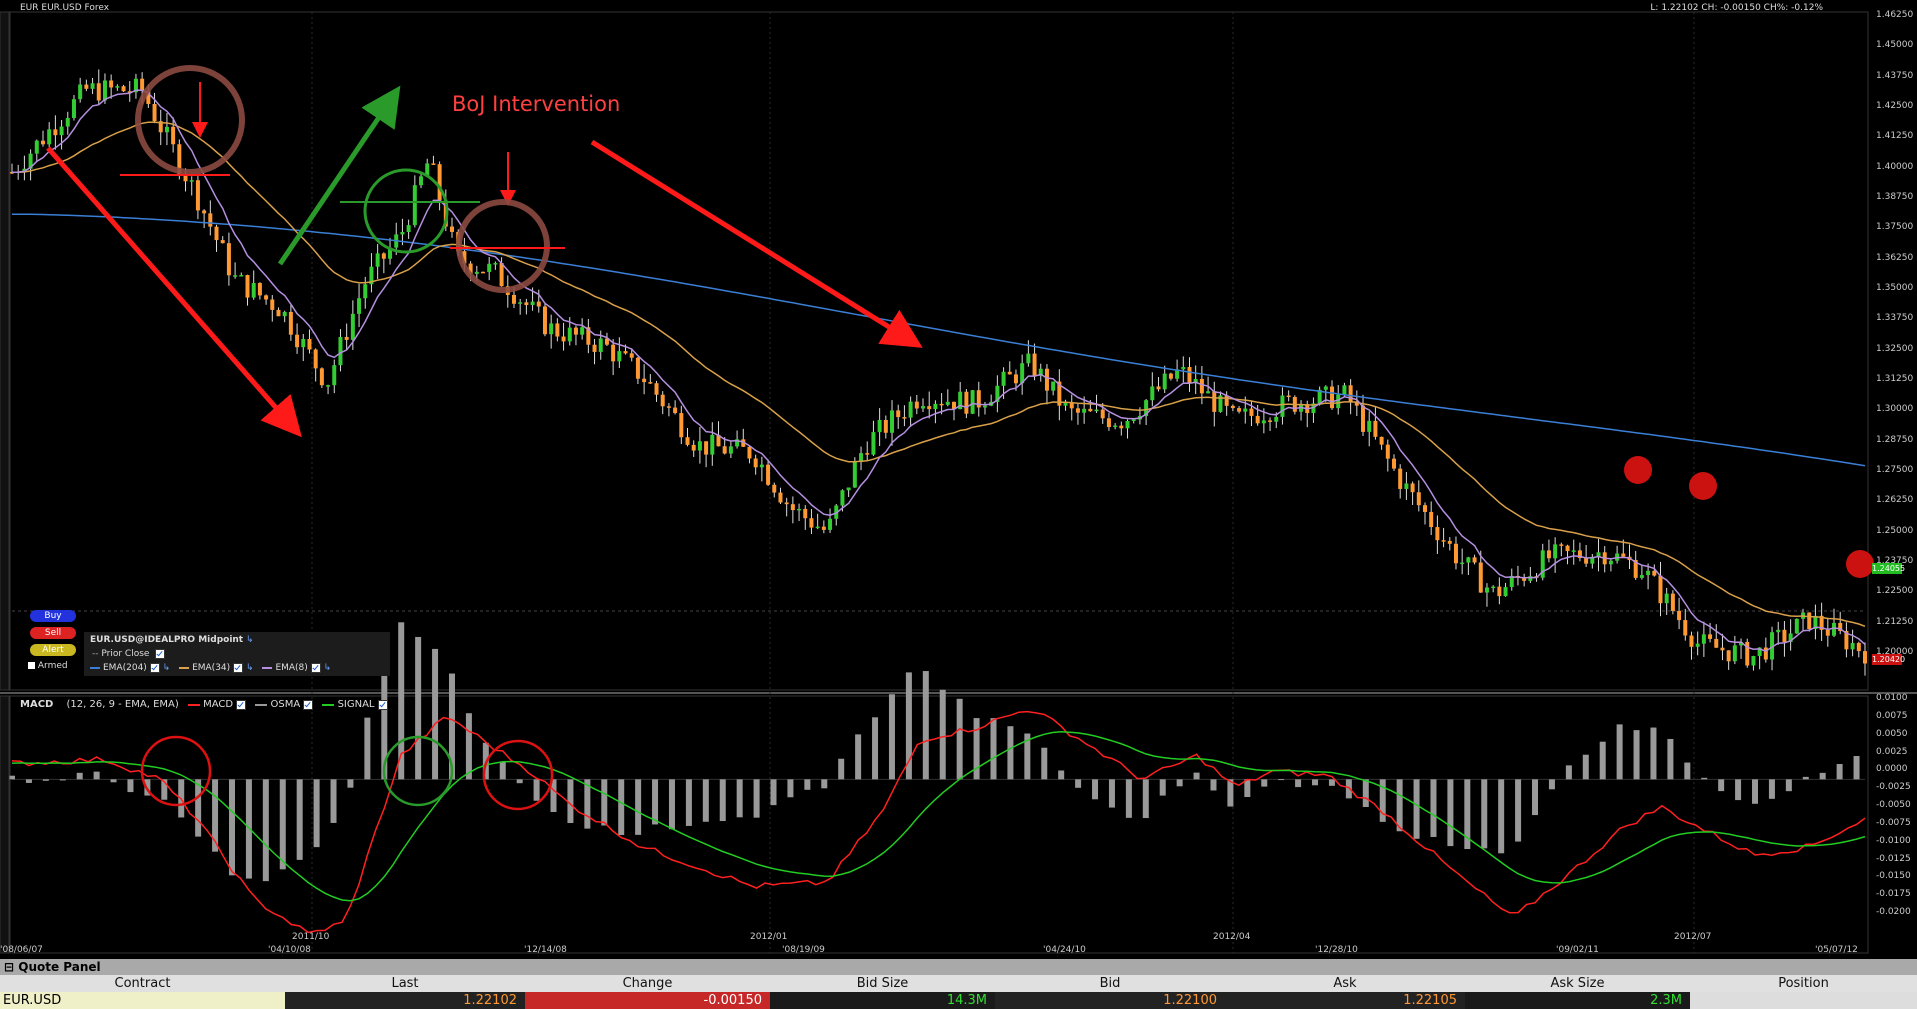 The width and height of the screenshot is (1917, 1009). What do you see at coordinates (31, 665) in the screenshot?
I see `armed-checkbox` at bounding box center [31, 665].